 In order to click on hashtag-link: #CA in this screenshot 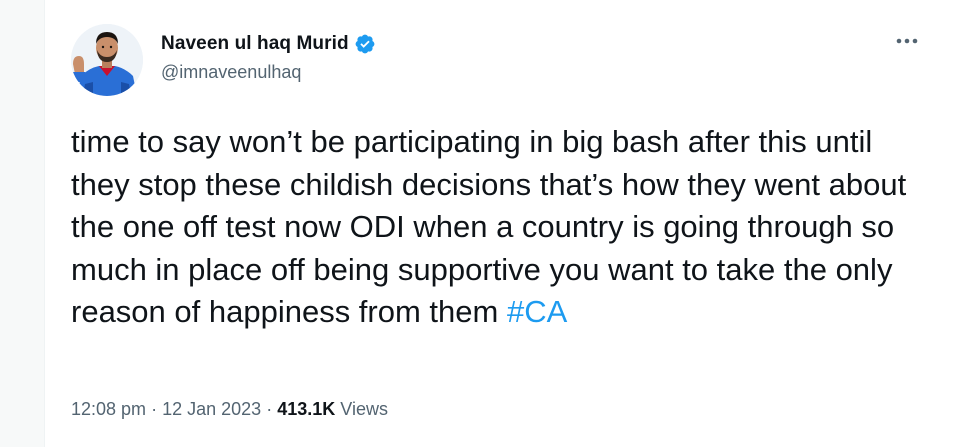, I will do `click(537, 311)`.